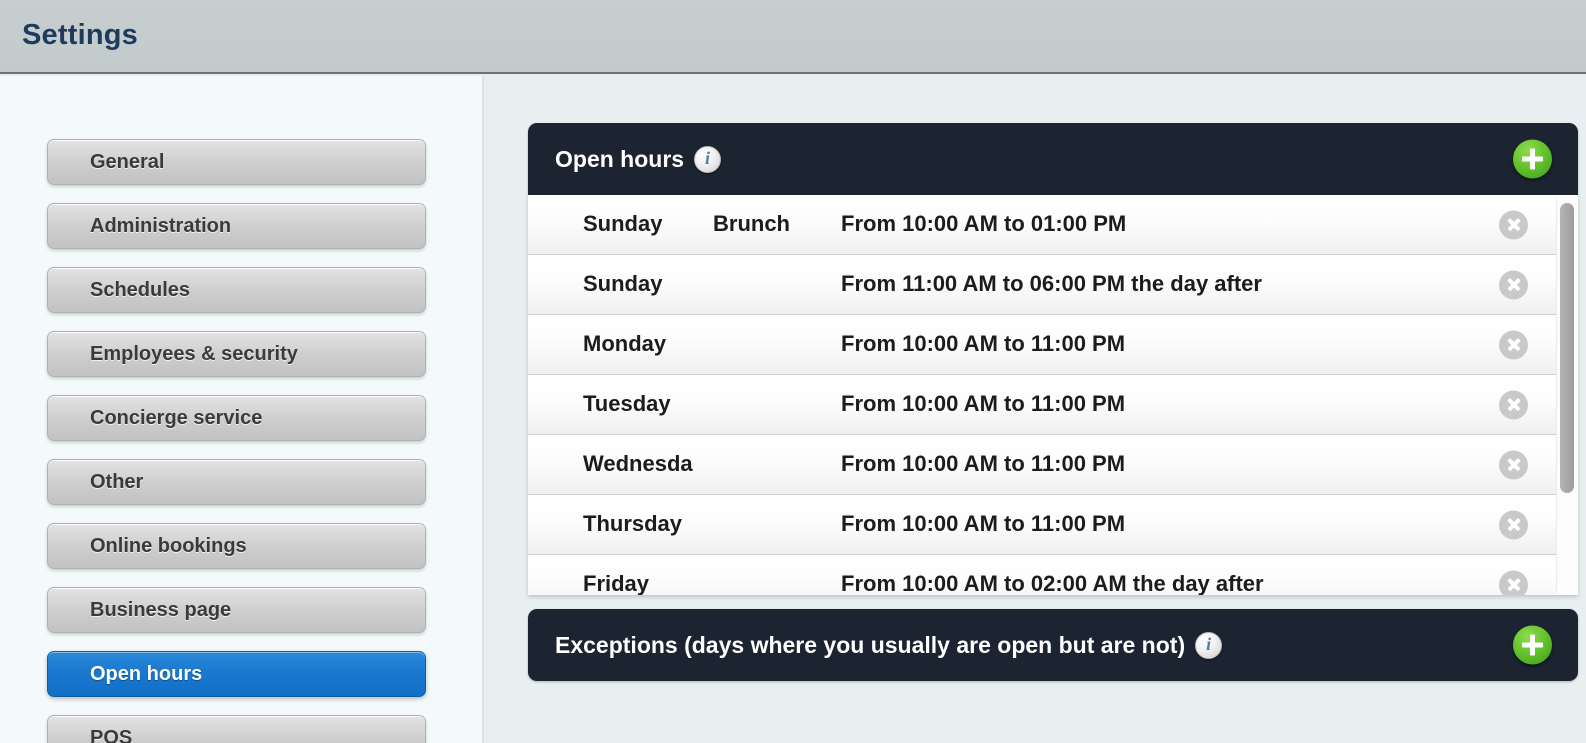 This screenshot has height=743, width=1586. Describe the element at coordinates (146, 674) in the screenshot. I see `sidebar-item-label: Open hours` at that location.